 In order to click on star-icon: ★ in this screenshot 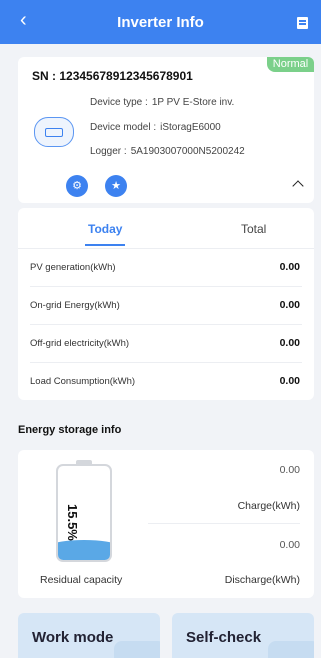, I will do `click(116, 186)`.